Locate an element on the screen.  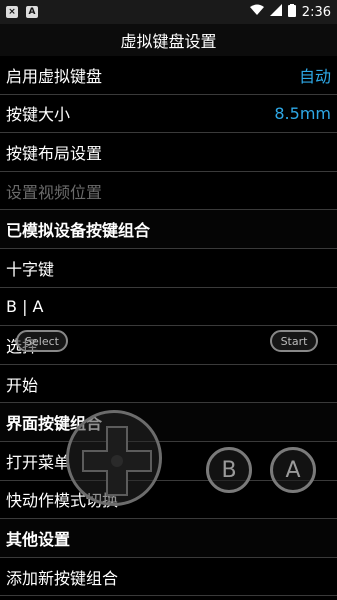
setting-b-a: B | A is located at coordinates (168, 307).